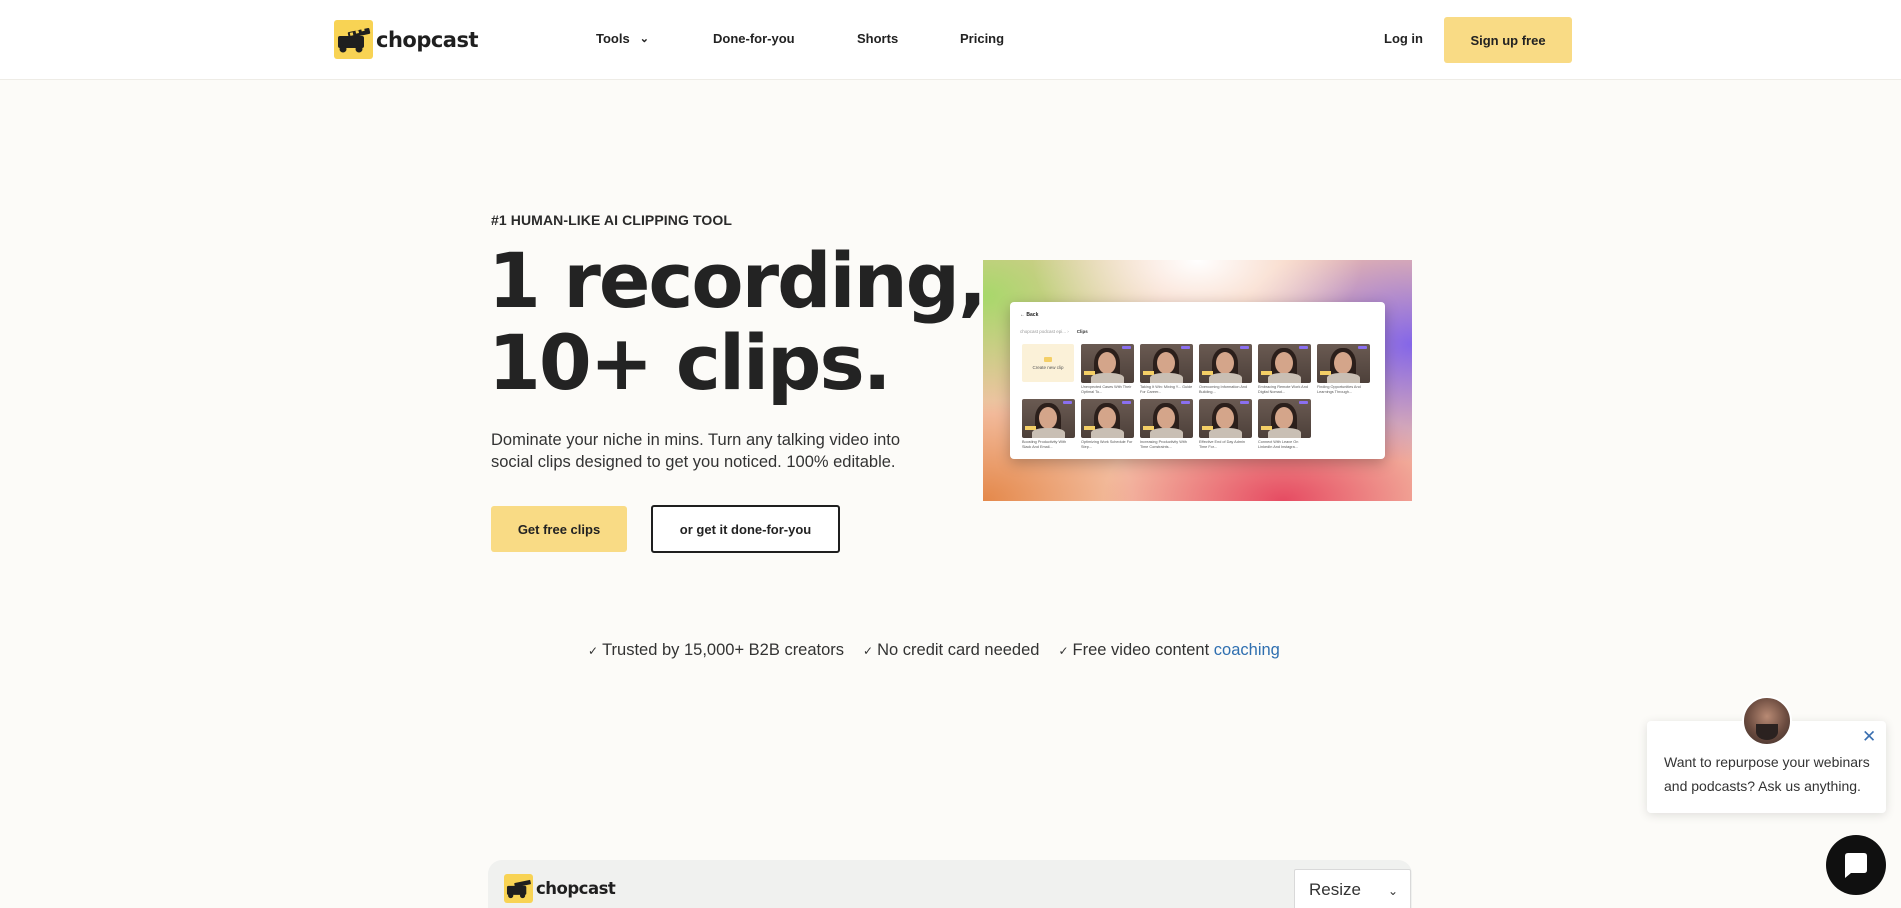 Image resolution: width=1901 pixels, height=908 pixels. I want to click on done-for-you-button: or get it done-for-you, so click(745, 529).